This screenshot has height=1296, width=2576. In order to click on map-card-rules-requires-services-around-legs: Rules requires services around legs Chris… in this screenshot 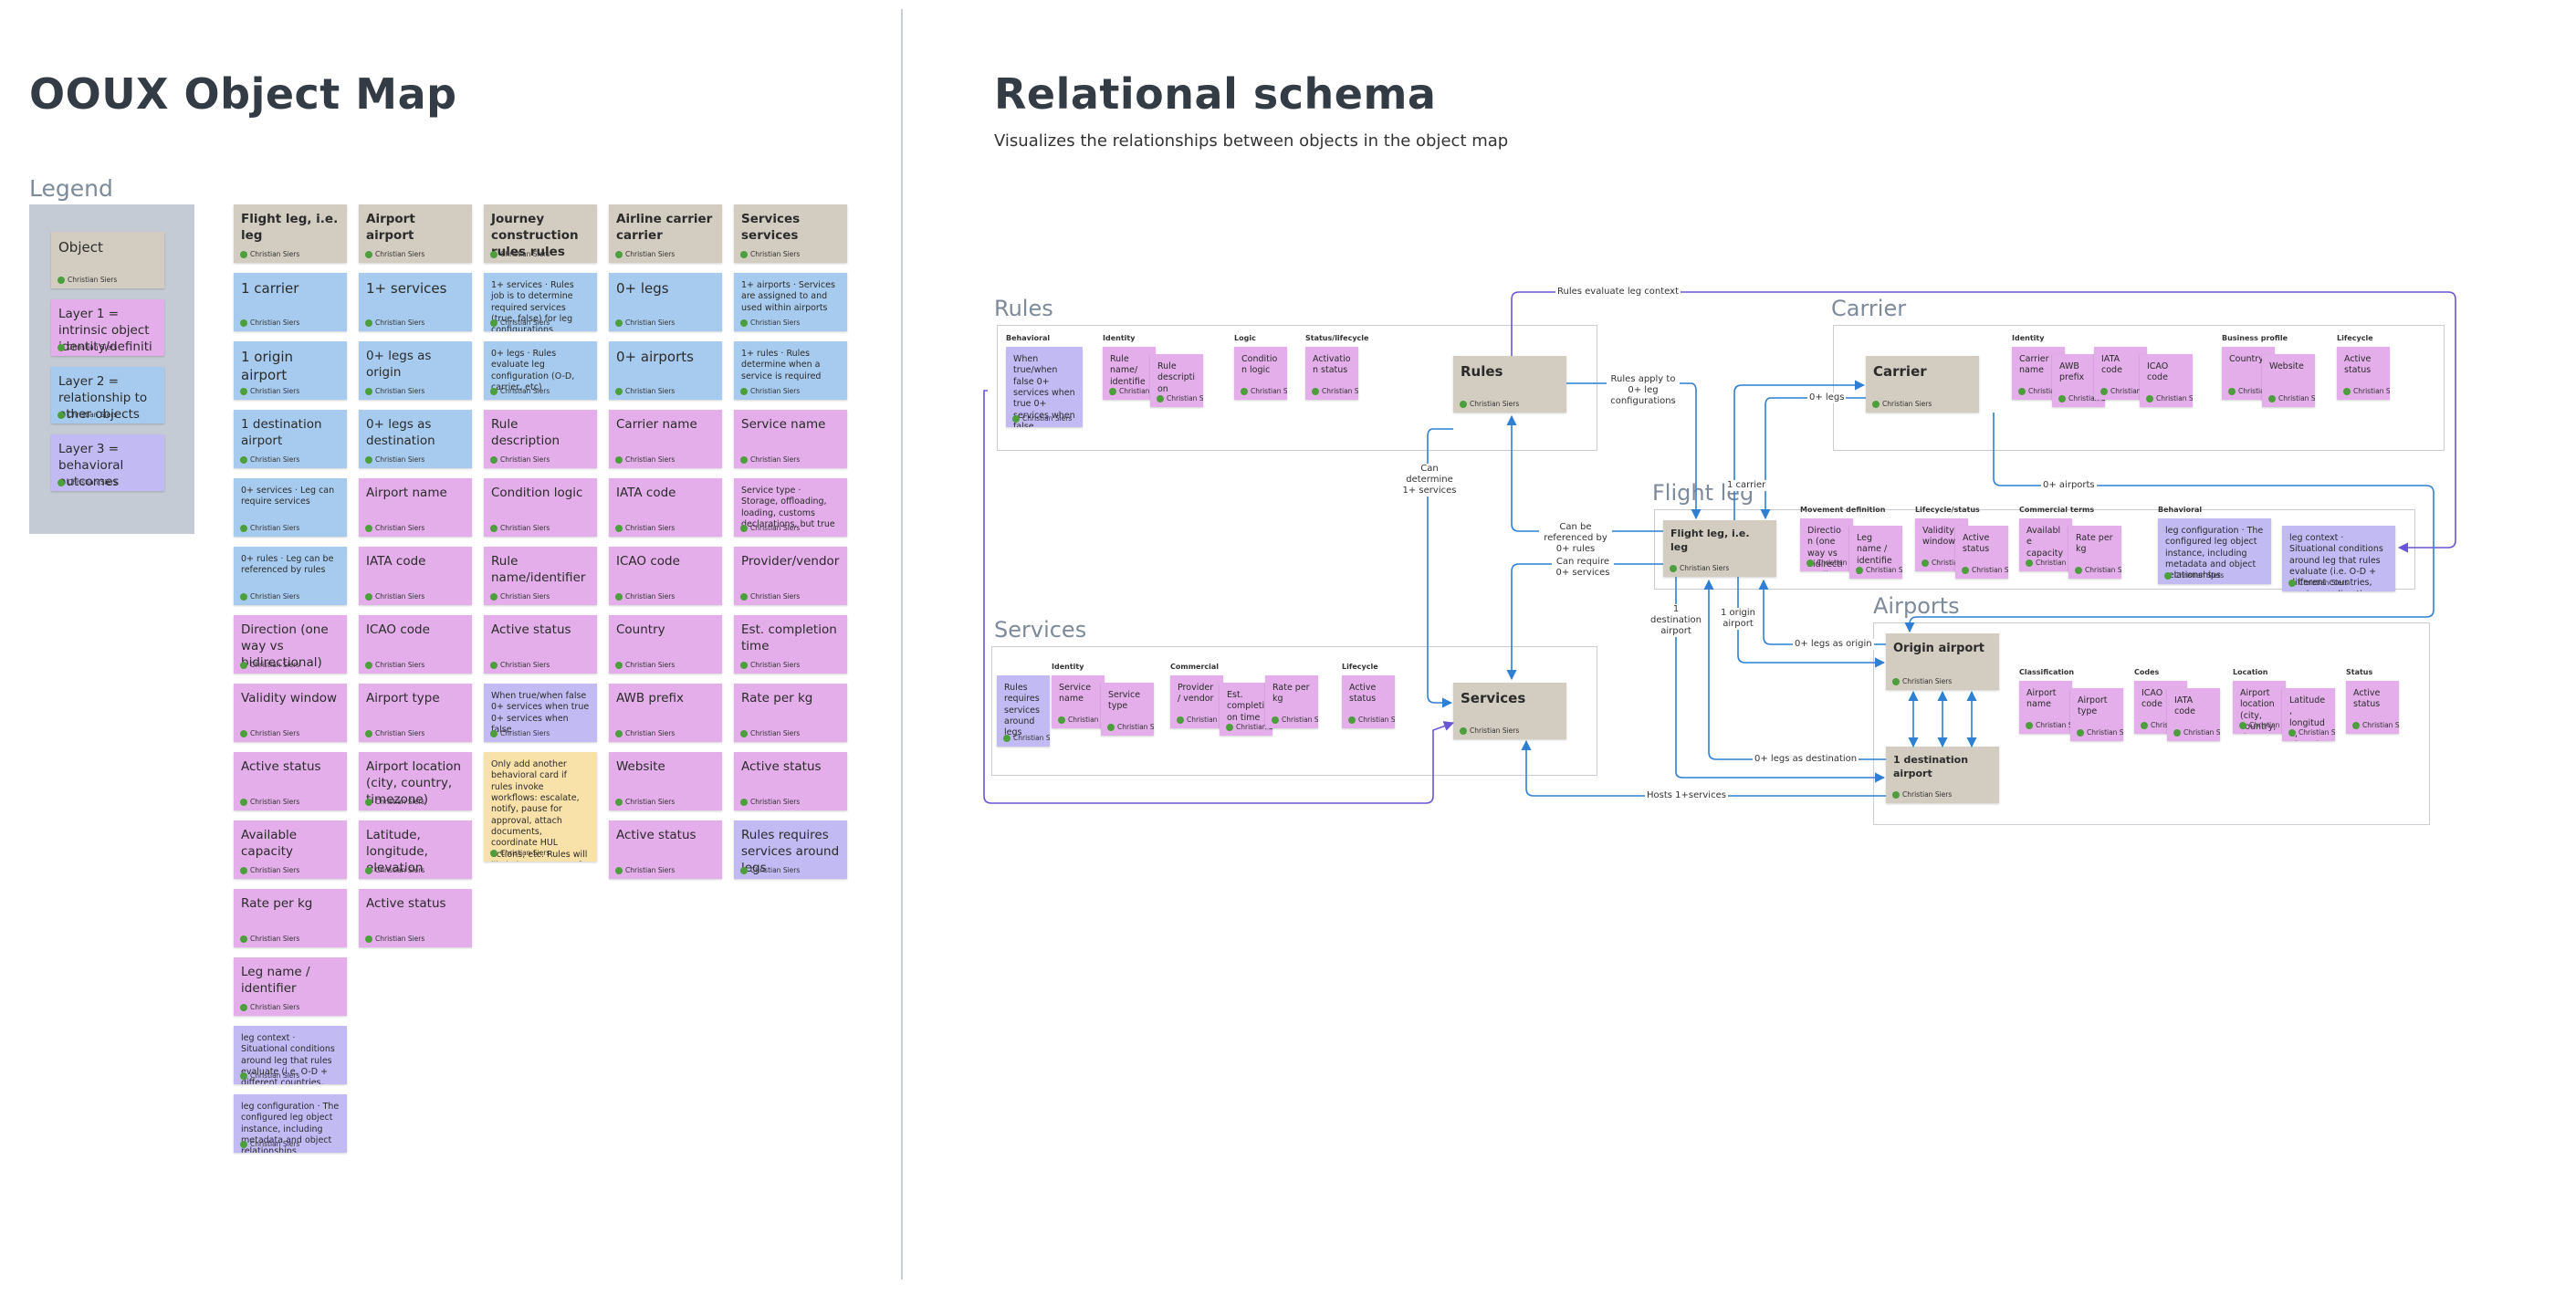, I will do `click(790, 849)`.